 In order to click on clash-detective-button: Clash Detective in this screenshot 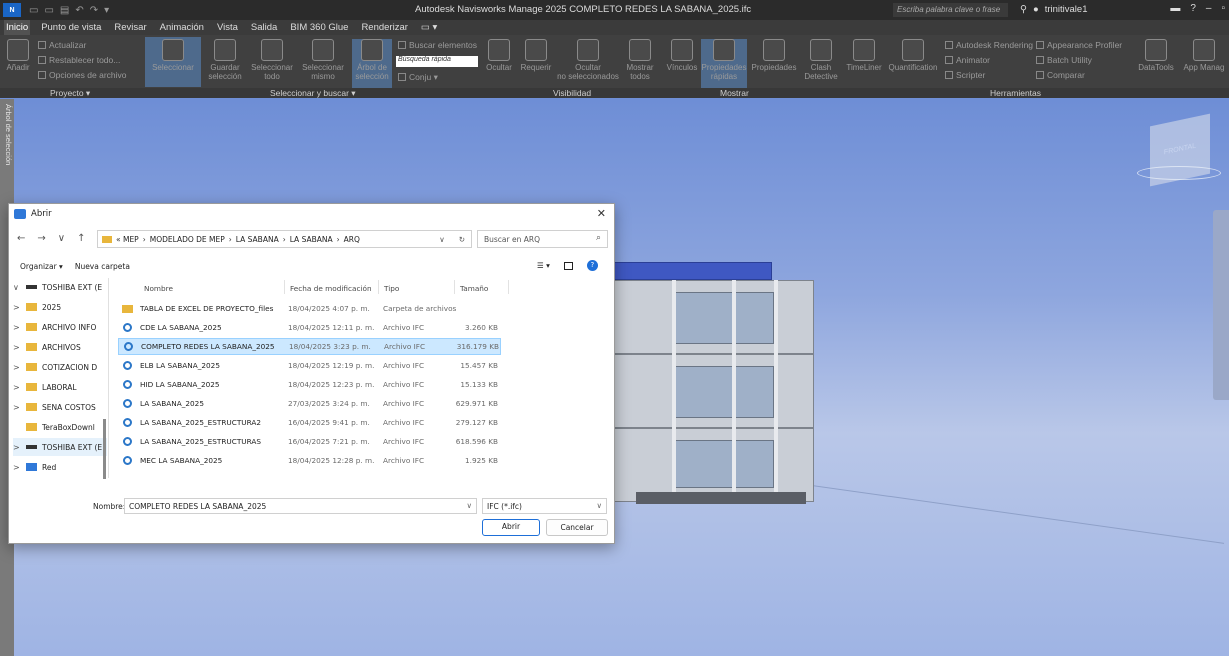, I will do `click(821, 60)`.